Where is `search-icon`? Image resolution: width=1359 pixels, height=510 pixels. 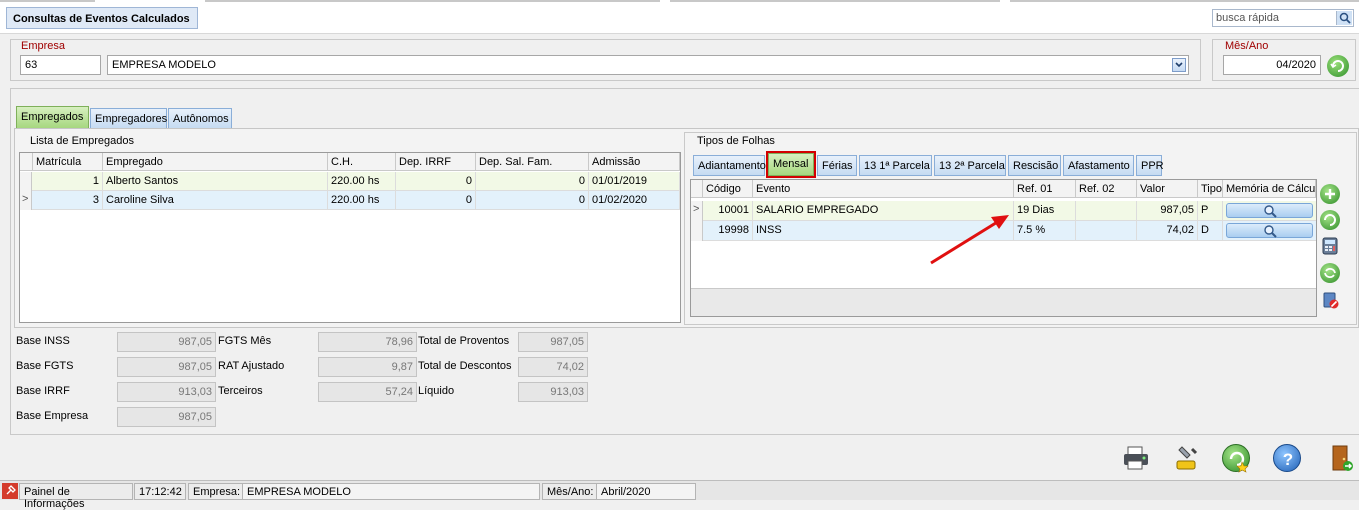 search-icon is located at coordinates (1344, 18).